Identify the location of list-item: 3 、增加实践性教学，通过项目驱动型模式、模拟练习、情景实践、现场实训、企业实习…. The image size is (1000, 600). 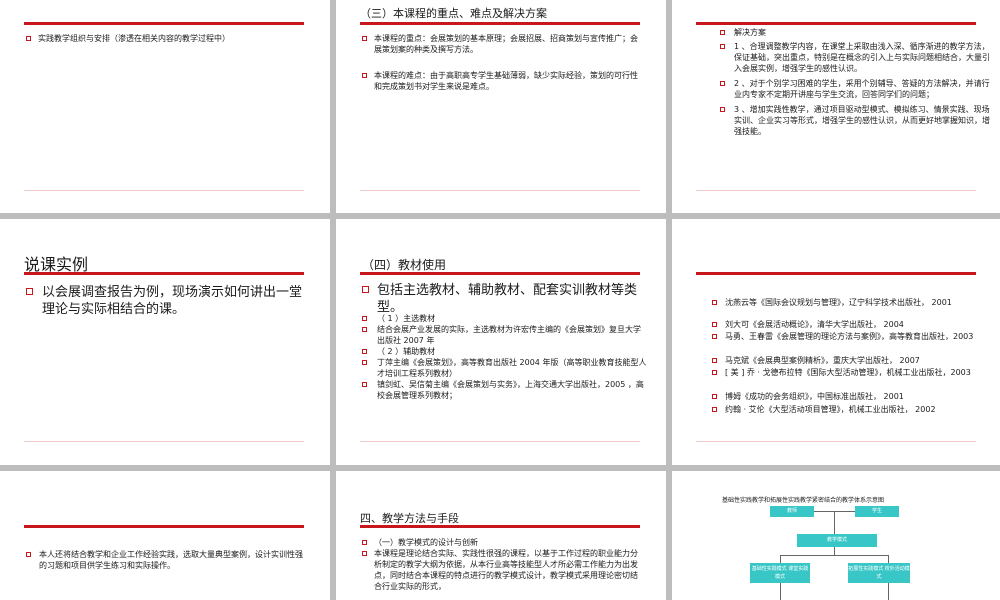
(862, 120).